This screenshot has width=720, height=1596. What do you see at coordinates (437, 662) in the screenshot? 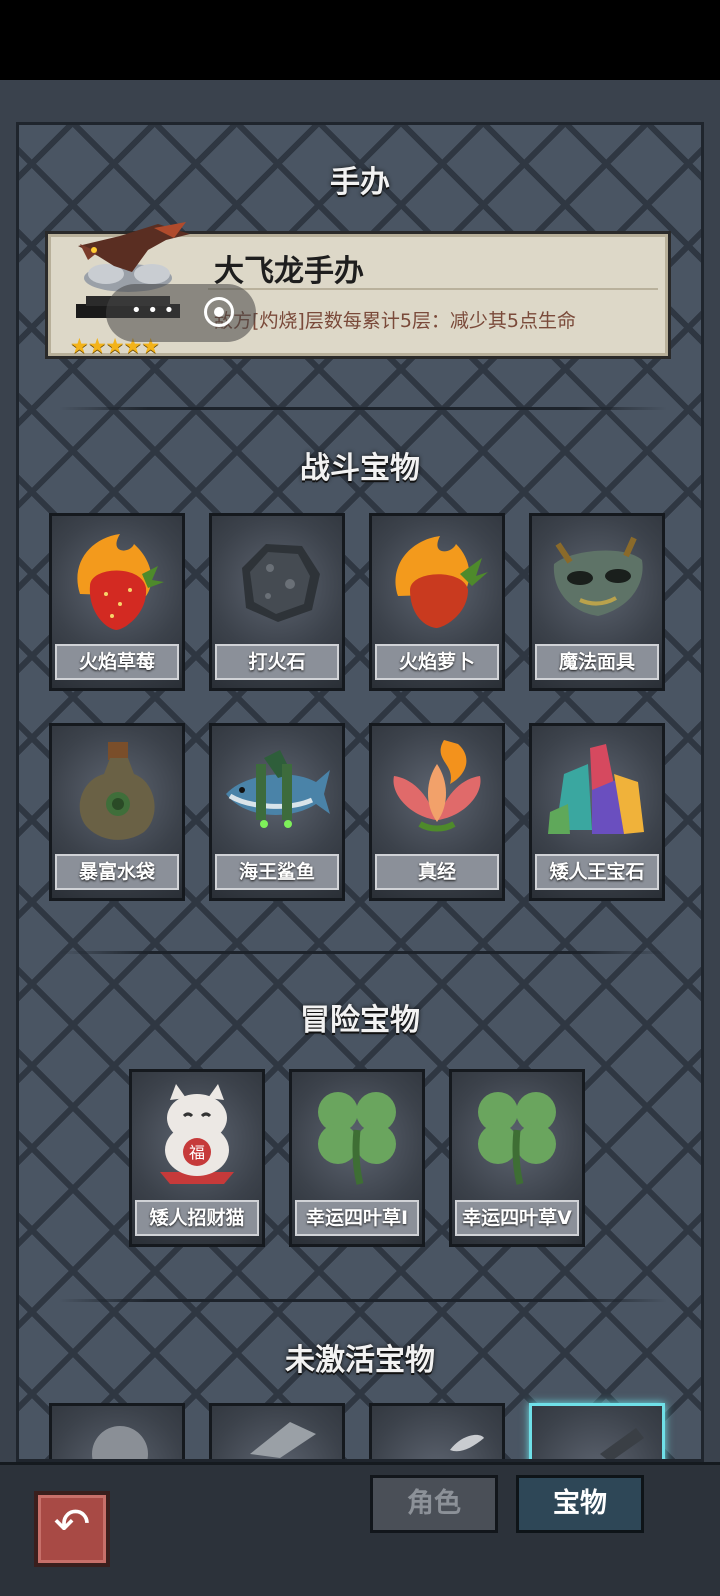
I see `treasure-label: 火焰萝卜` at bounding box center [437, 662].